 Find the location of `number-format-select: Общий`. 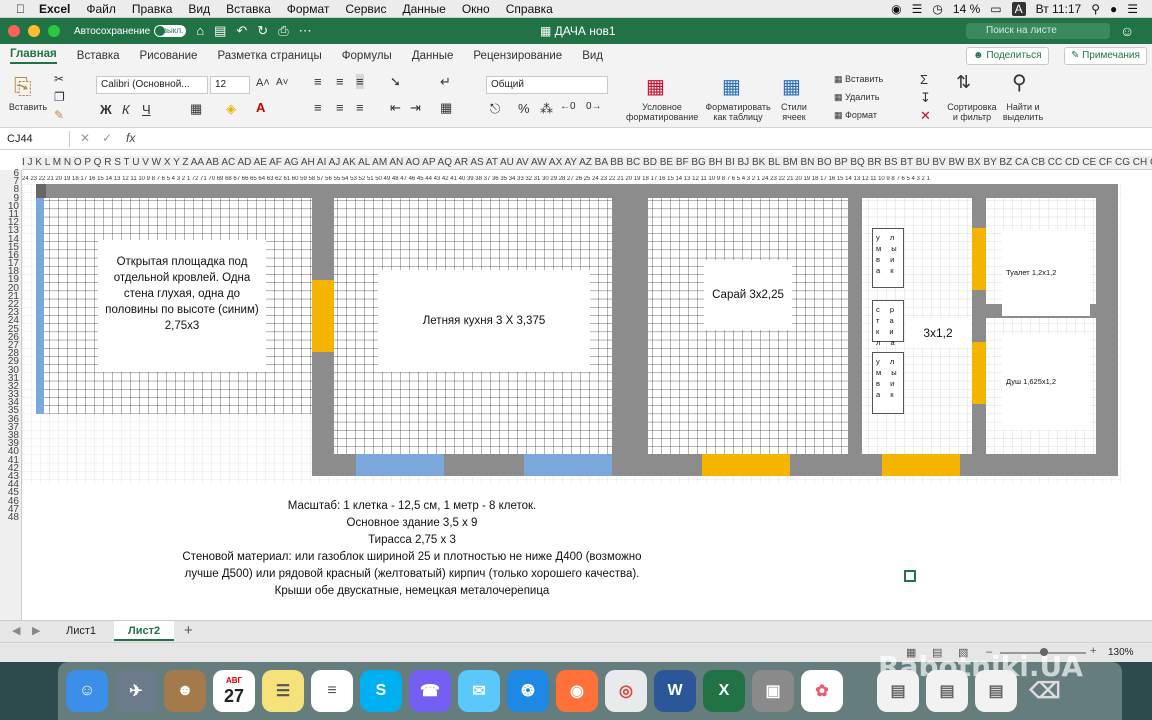

number-format-select: Общий is located at coordinates (547, 85).